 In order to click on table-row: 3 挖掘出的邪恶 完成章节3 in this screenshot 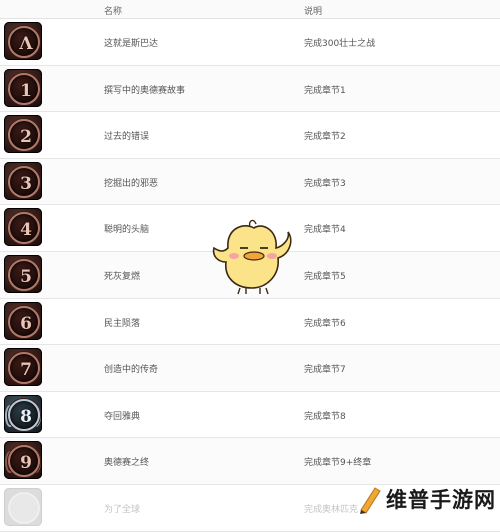, I will do `click(250, 182)`.